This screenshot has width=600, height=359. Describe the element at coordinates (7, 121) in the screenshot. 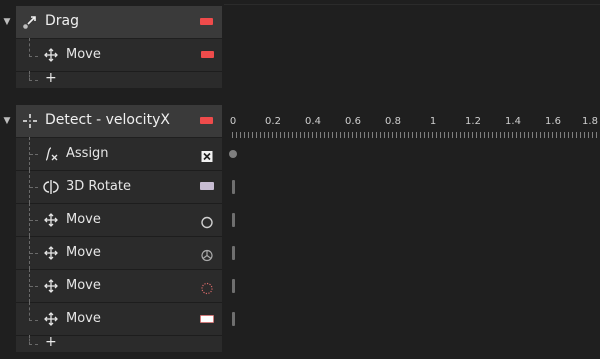

I see `collapse-caret-detect: ▼` at that location.